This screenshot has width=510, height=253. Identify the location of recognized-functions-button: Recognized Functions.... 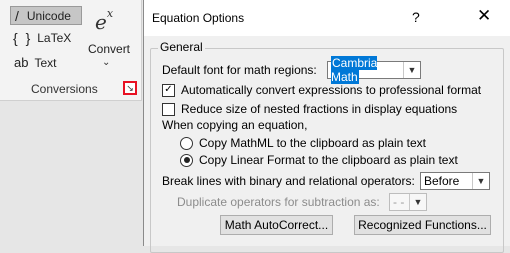
(422, 225).